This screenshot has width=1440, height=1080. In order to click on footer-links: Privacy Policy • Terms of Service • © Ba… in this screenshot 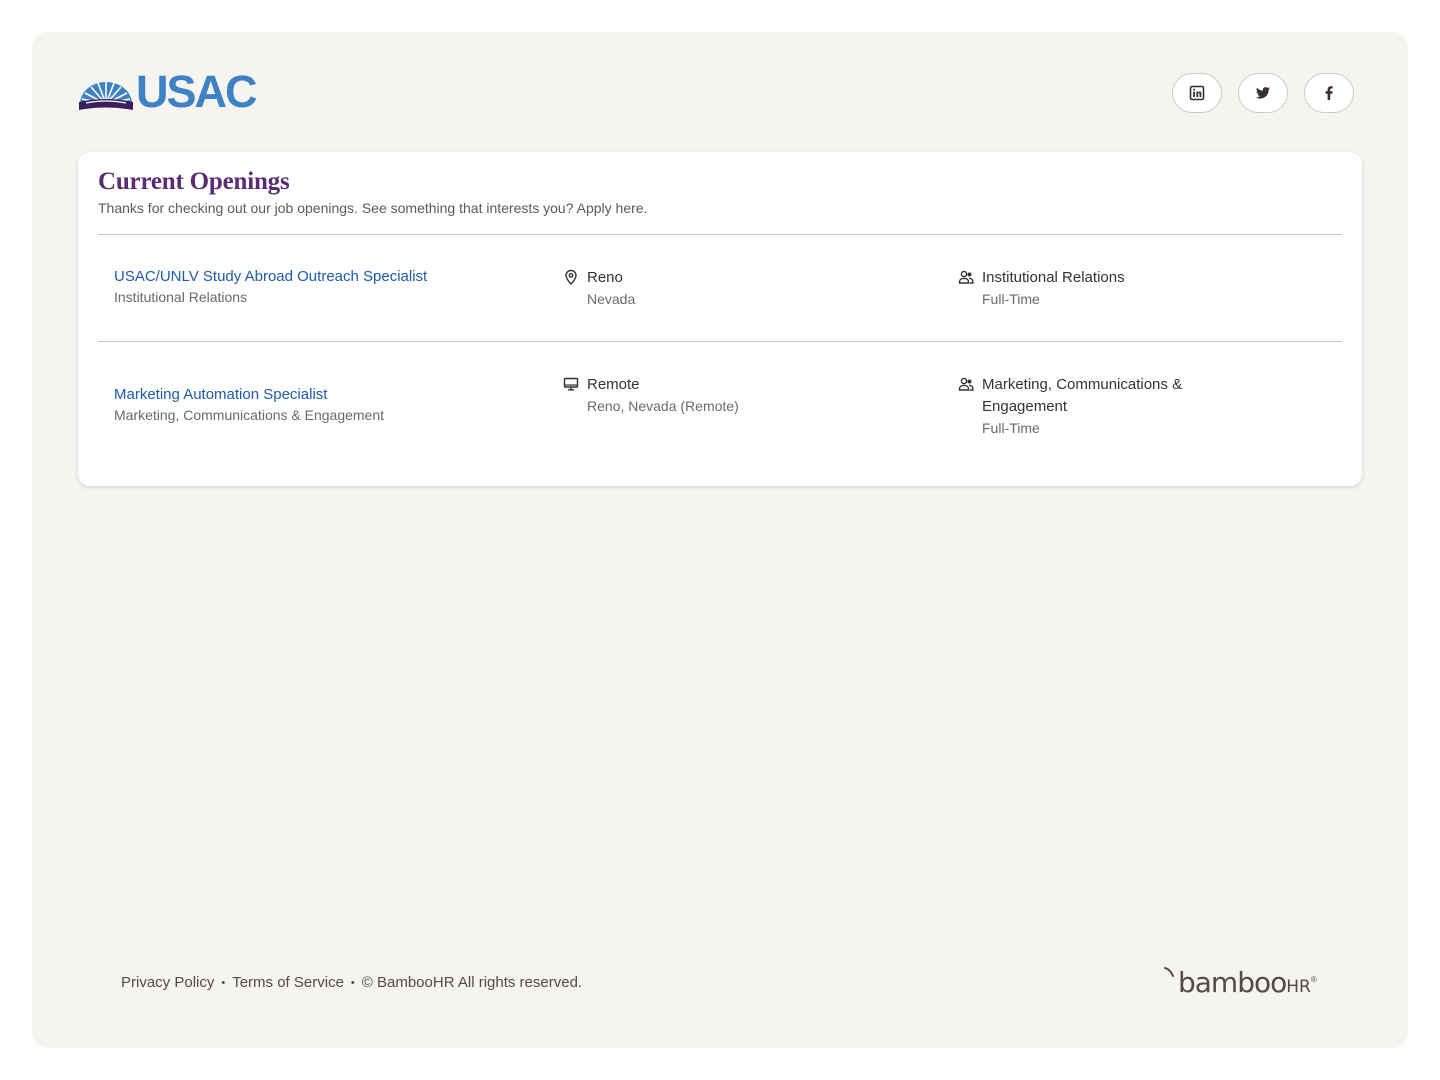, I will do `click(351, 982)`.